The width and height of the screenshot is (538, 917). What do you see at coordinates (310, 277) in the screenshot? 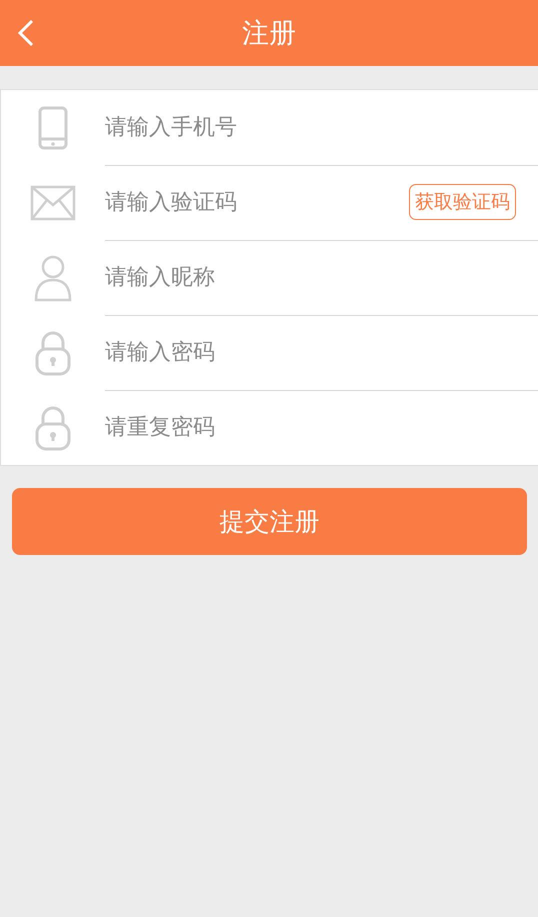
I see `input-field: 请输入昵称` at bounding box center [310, 277].